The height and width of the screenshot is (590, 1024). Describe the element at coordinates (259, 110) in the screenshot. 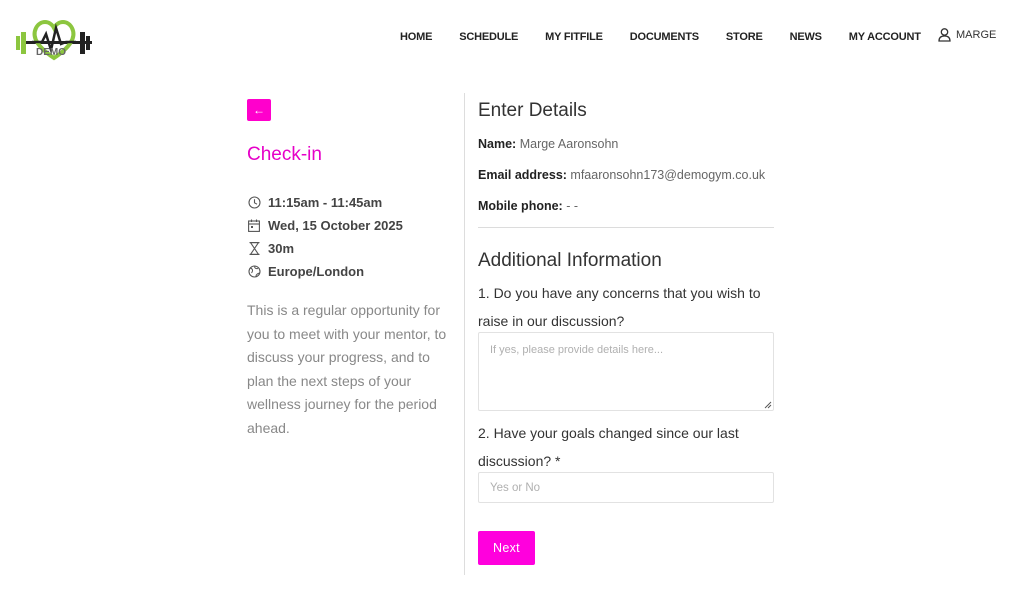

I see `back-button: ←` at that location.